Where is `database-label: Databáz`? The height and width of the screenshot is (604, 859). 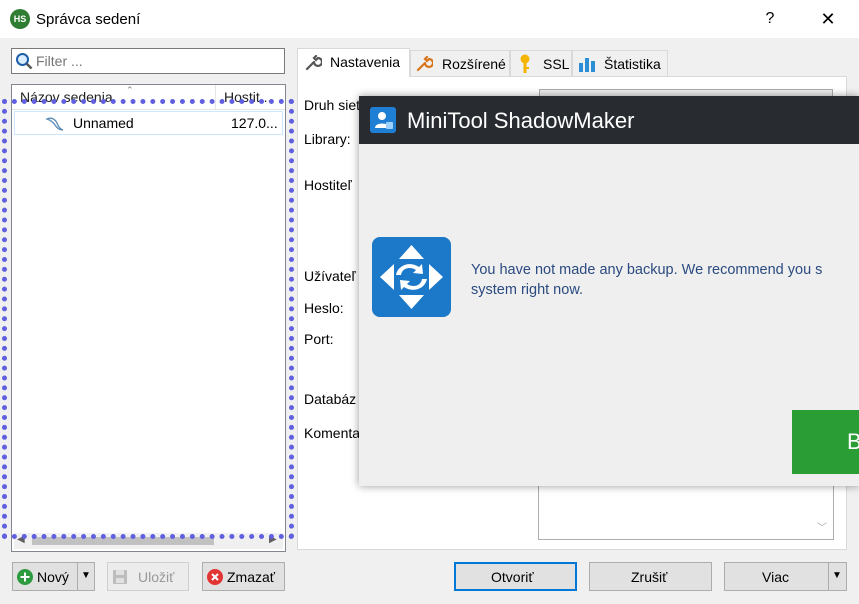
database-label: Databáz is located at coordinates (330, 399).